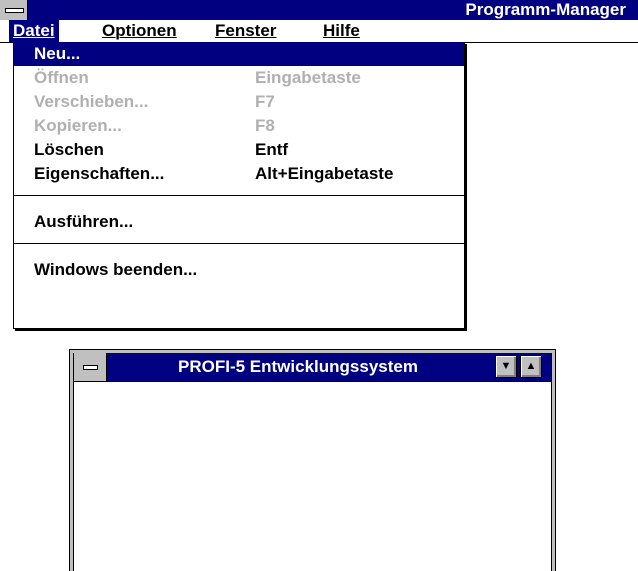  I want to click on maximize-icon: ▲, so click(531, 366).